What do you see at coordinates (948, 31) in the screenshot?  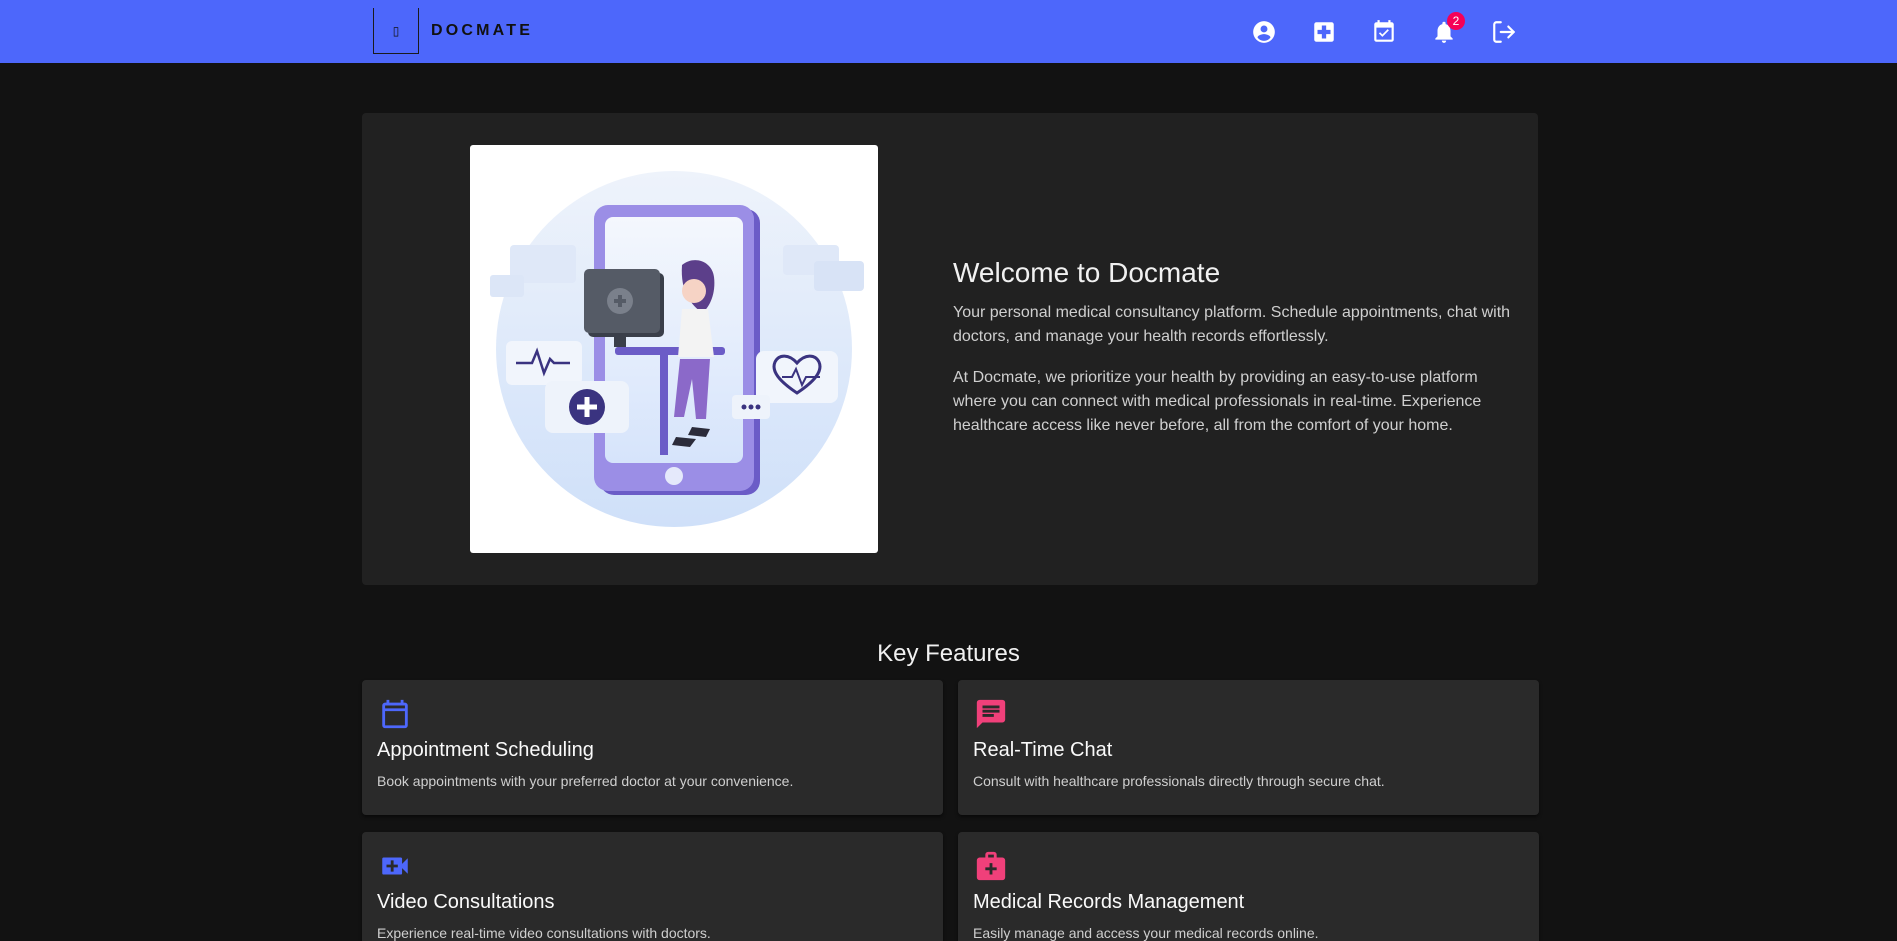 I see `top-app-bar: ▯ DOCMATE 2` at bounding box center [948, 31].